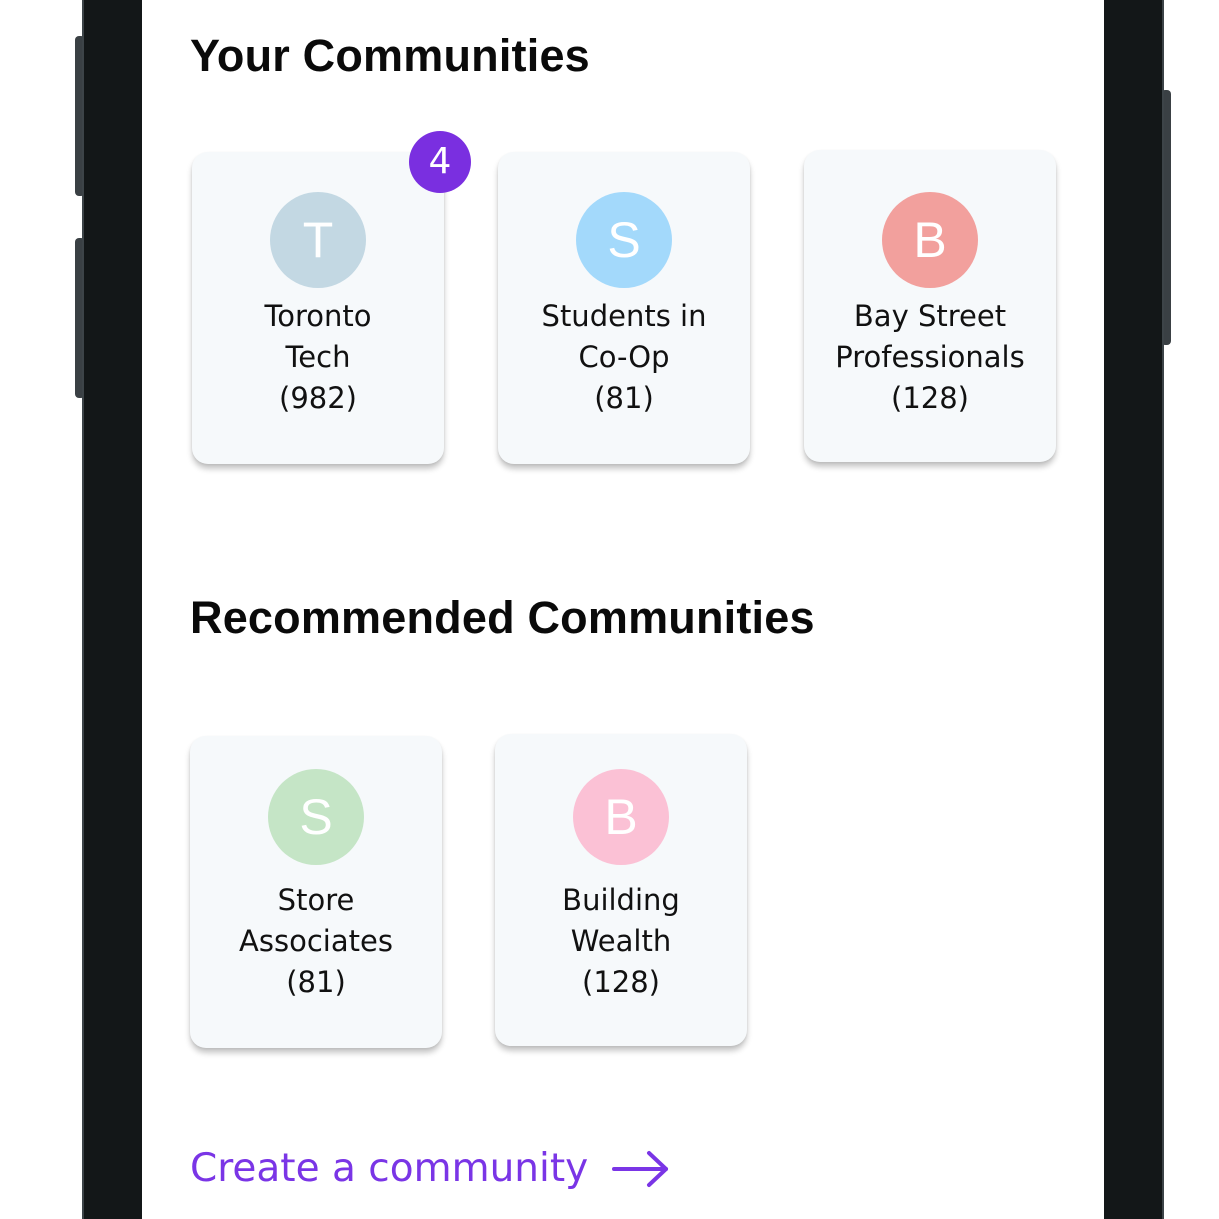 The height and width of the screenshot is (1219, 1219). I want to click on community-card-building-wealth: B Building Wealth (128), so click(621, 890).